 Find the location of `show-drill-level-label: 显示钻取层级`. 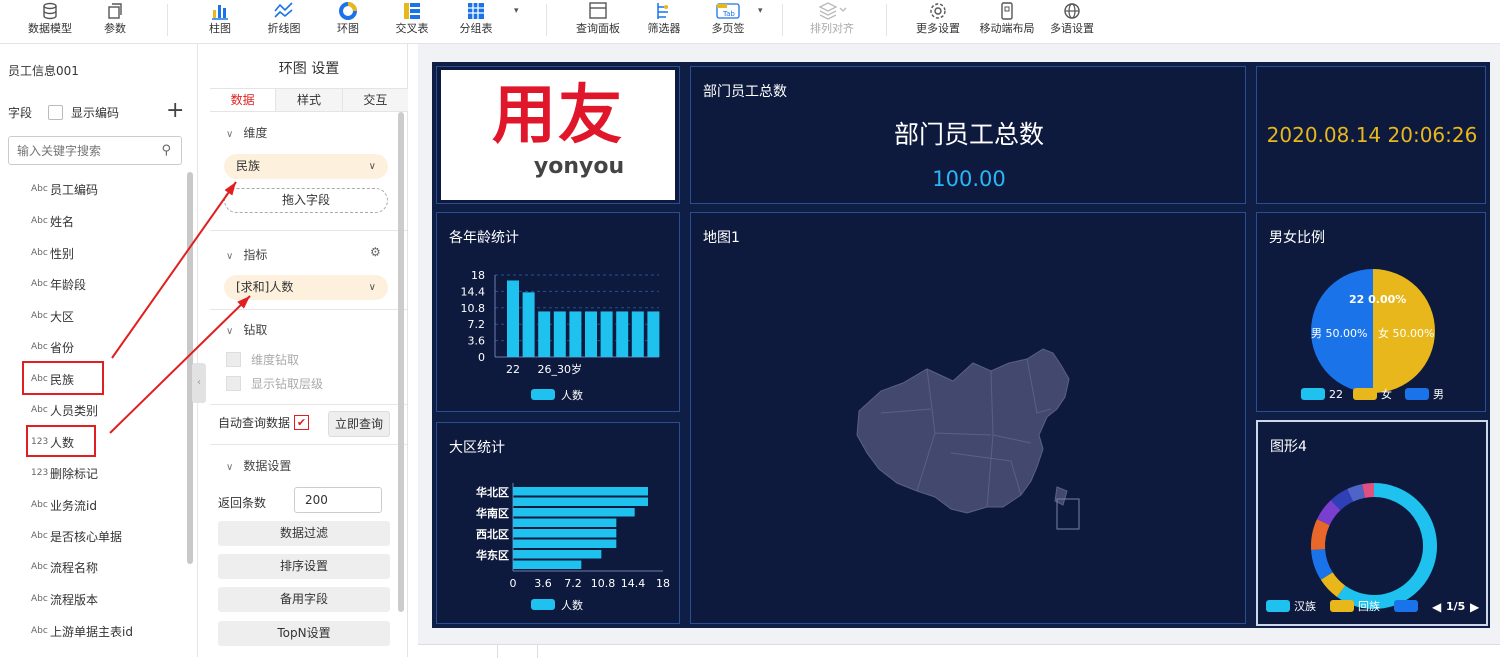

show-drill-level-label: 显示钻取层级 is located at coordinates (287, 384).